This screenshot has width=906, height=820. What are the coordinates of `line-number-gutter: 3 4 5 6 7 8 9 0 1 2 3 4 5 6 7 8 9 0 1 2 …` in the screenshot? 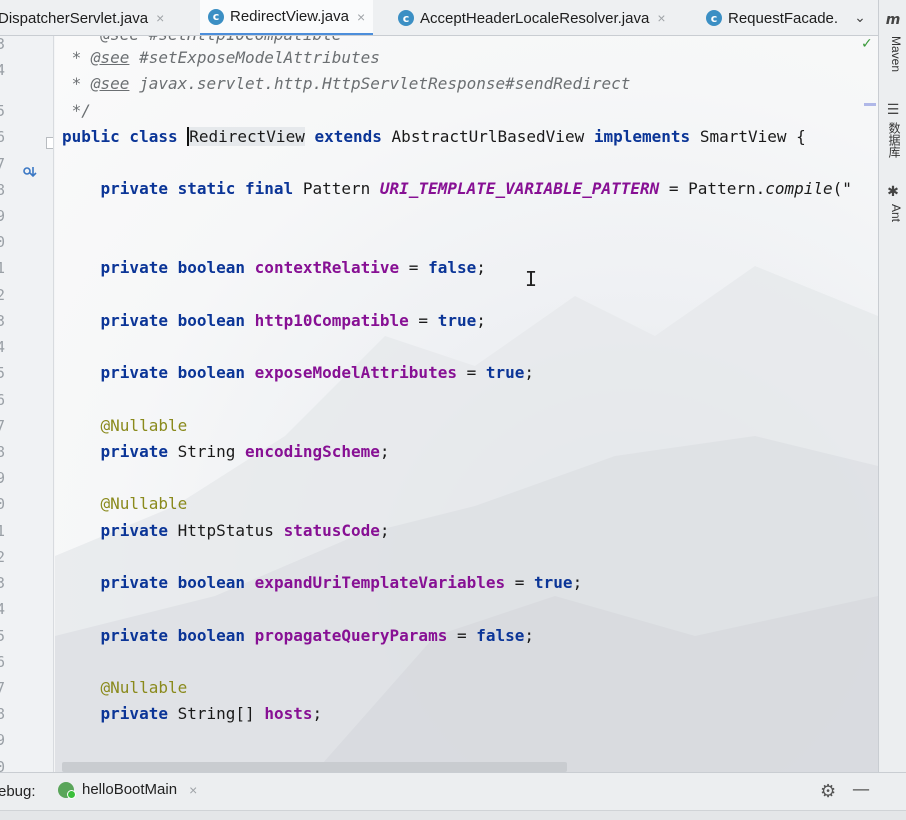 It's located at (27, 404).